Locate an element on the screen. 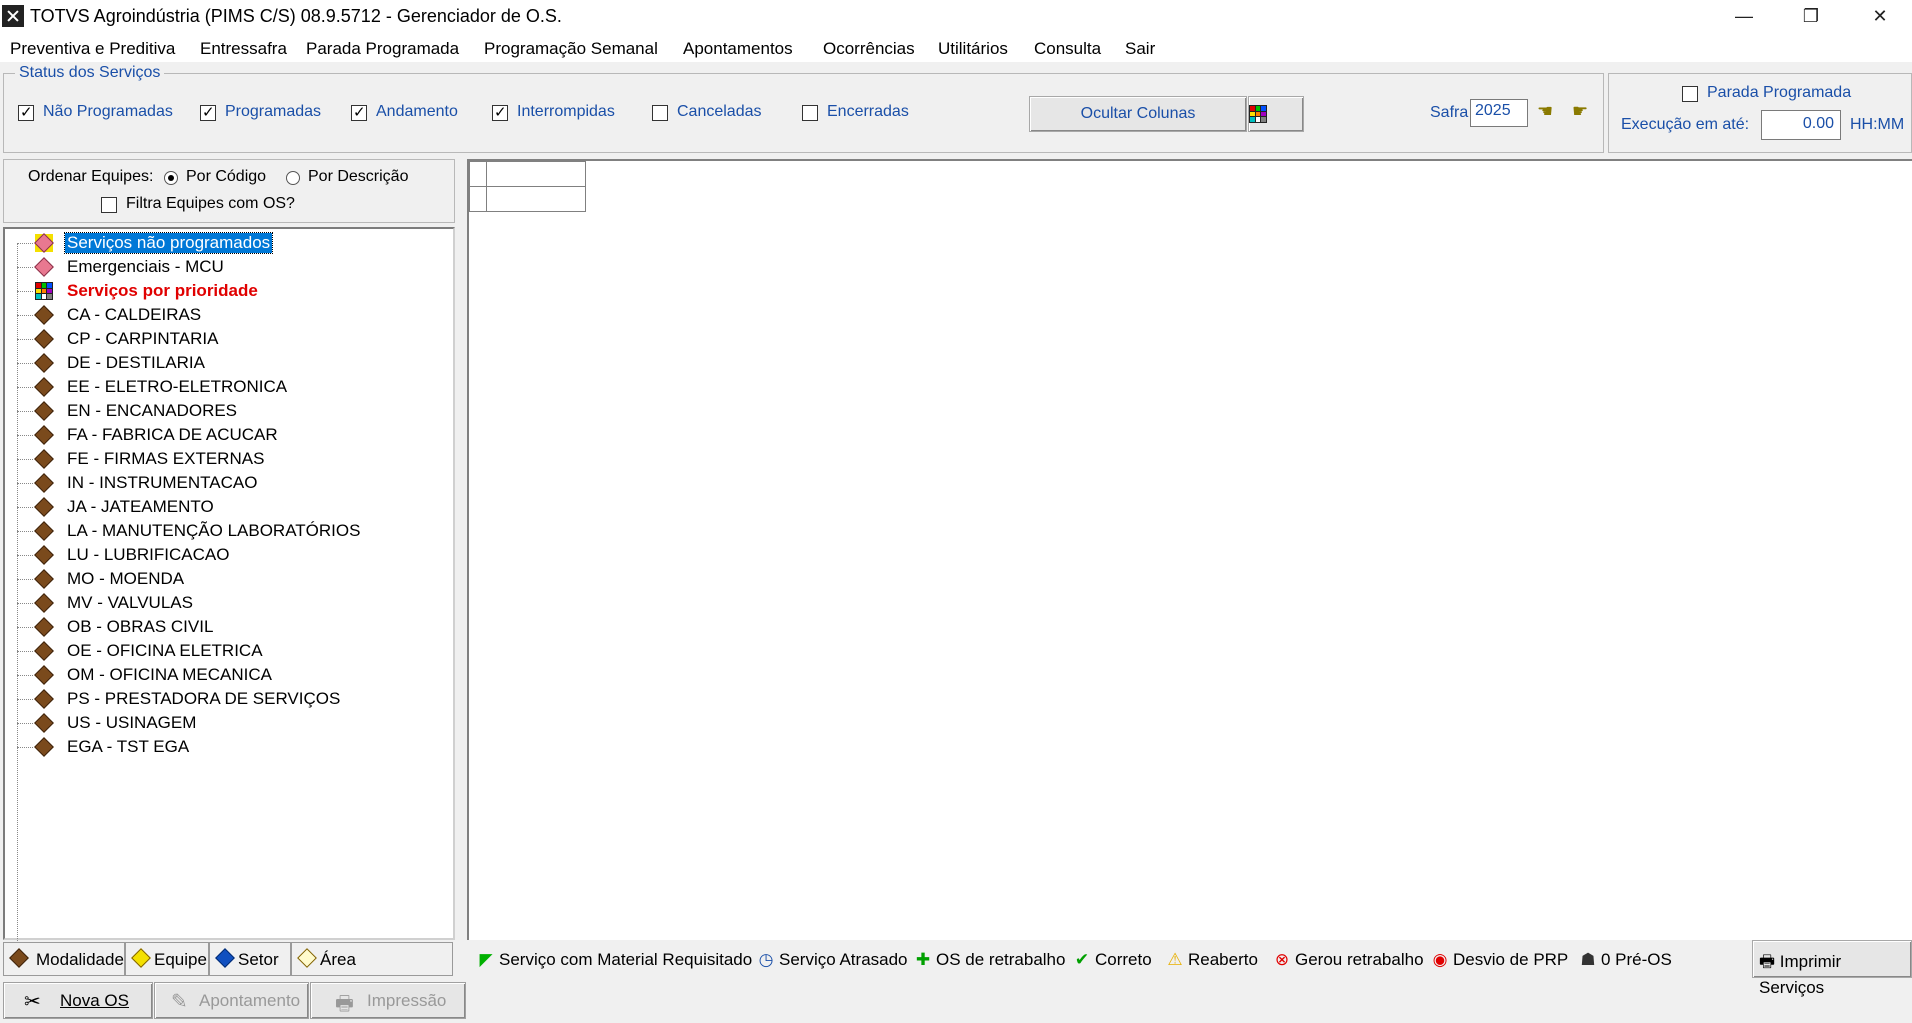  menu-consulta: Consulta is located at coordinates (1067, 49).